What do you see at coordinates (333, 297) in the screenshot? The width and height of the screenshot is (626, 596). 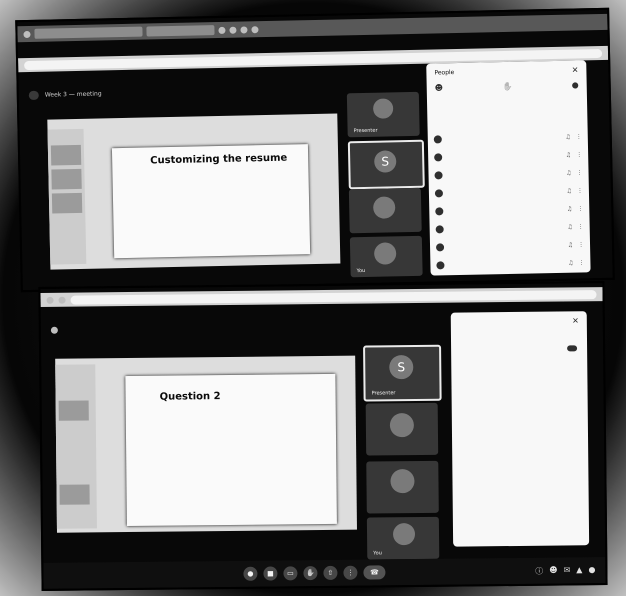 I see `url-field` at bounding box center [333, 297].